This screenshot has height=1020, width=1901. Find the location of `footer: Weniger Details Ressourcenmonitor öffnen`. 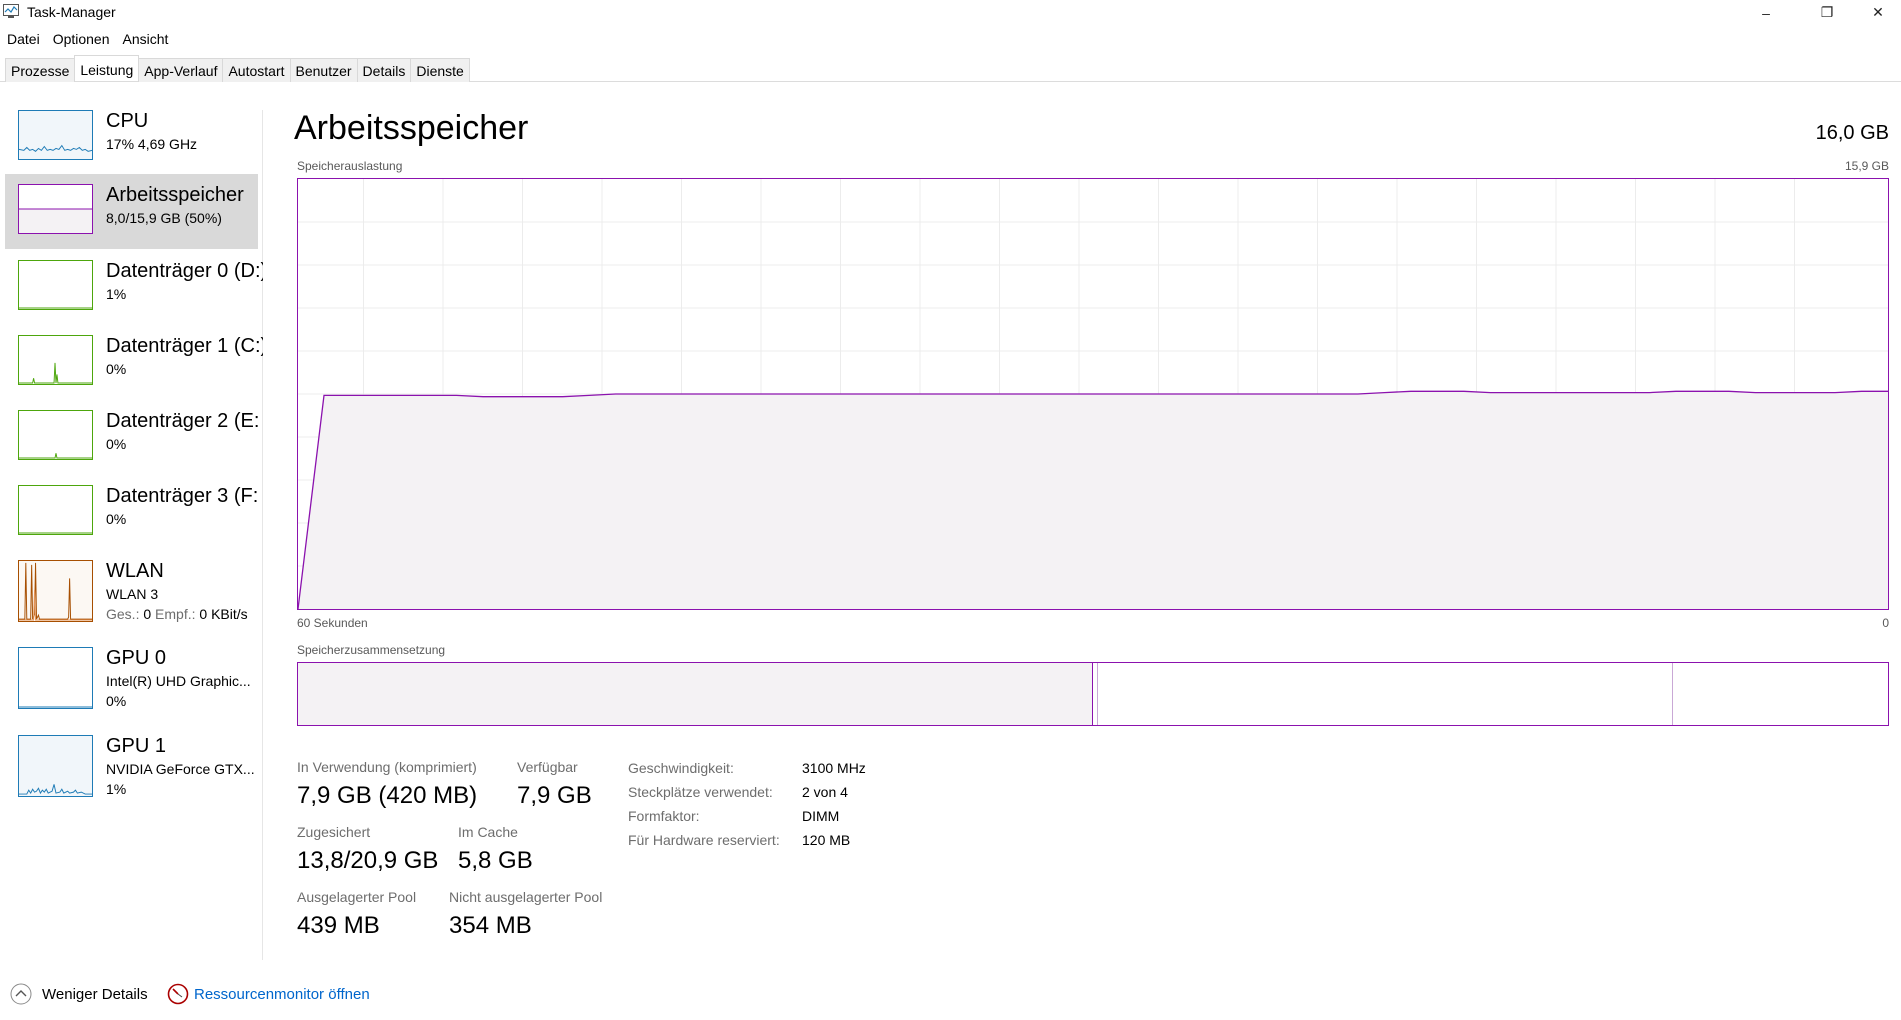

footer: Weniger Details Ressourcenmonitor öffnen is located at coordinates (250, 990).